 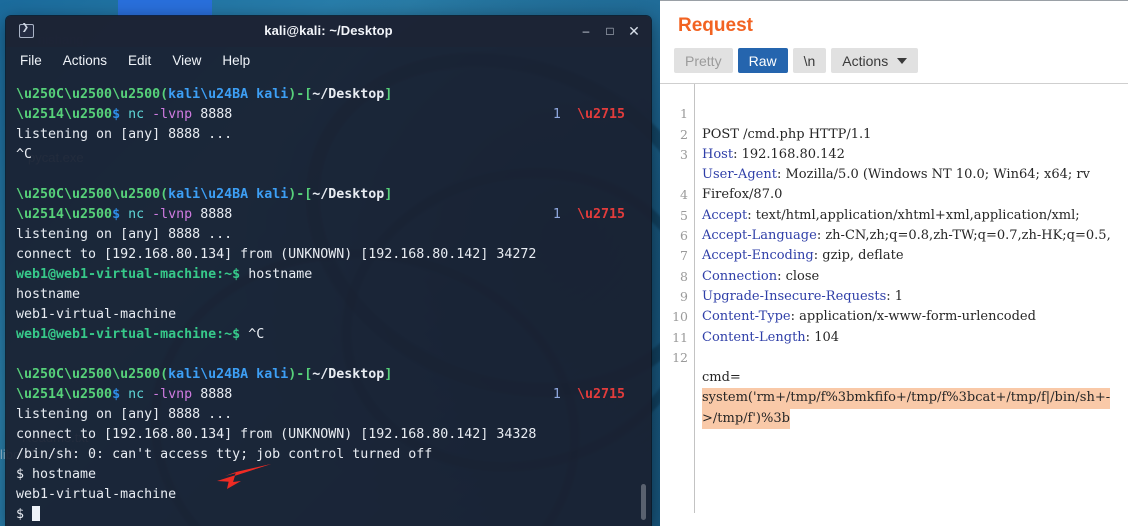 I want to click on terminal-titlebar: kali@kali: ~/Desktop – □ ✕, so click(x=328, y=31).